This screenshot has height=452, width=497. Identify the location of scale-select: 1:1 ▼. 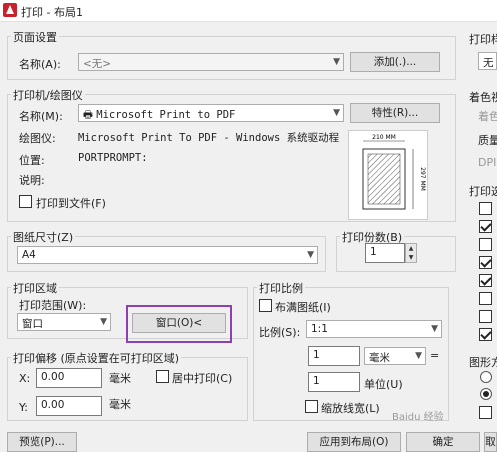
(374, 329).